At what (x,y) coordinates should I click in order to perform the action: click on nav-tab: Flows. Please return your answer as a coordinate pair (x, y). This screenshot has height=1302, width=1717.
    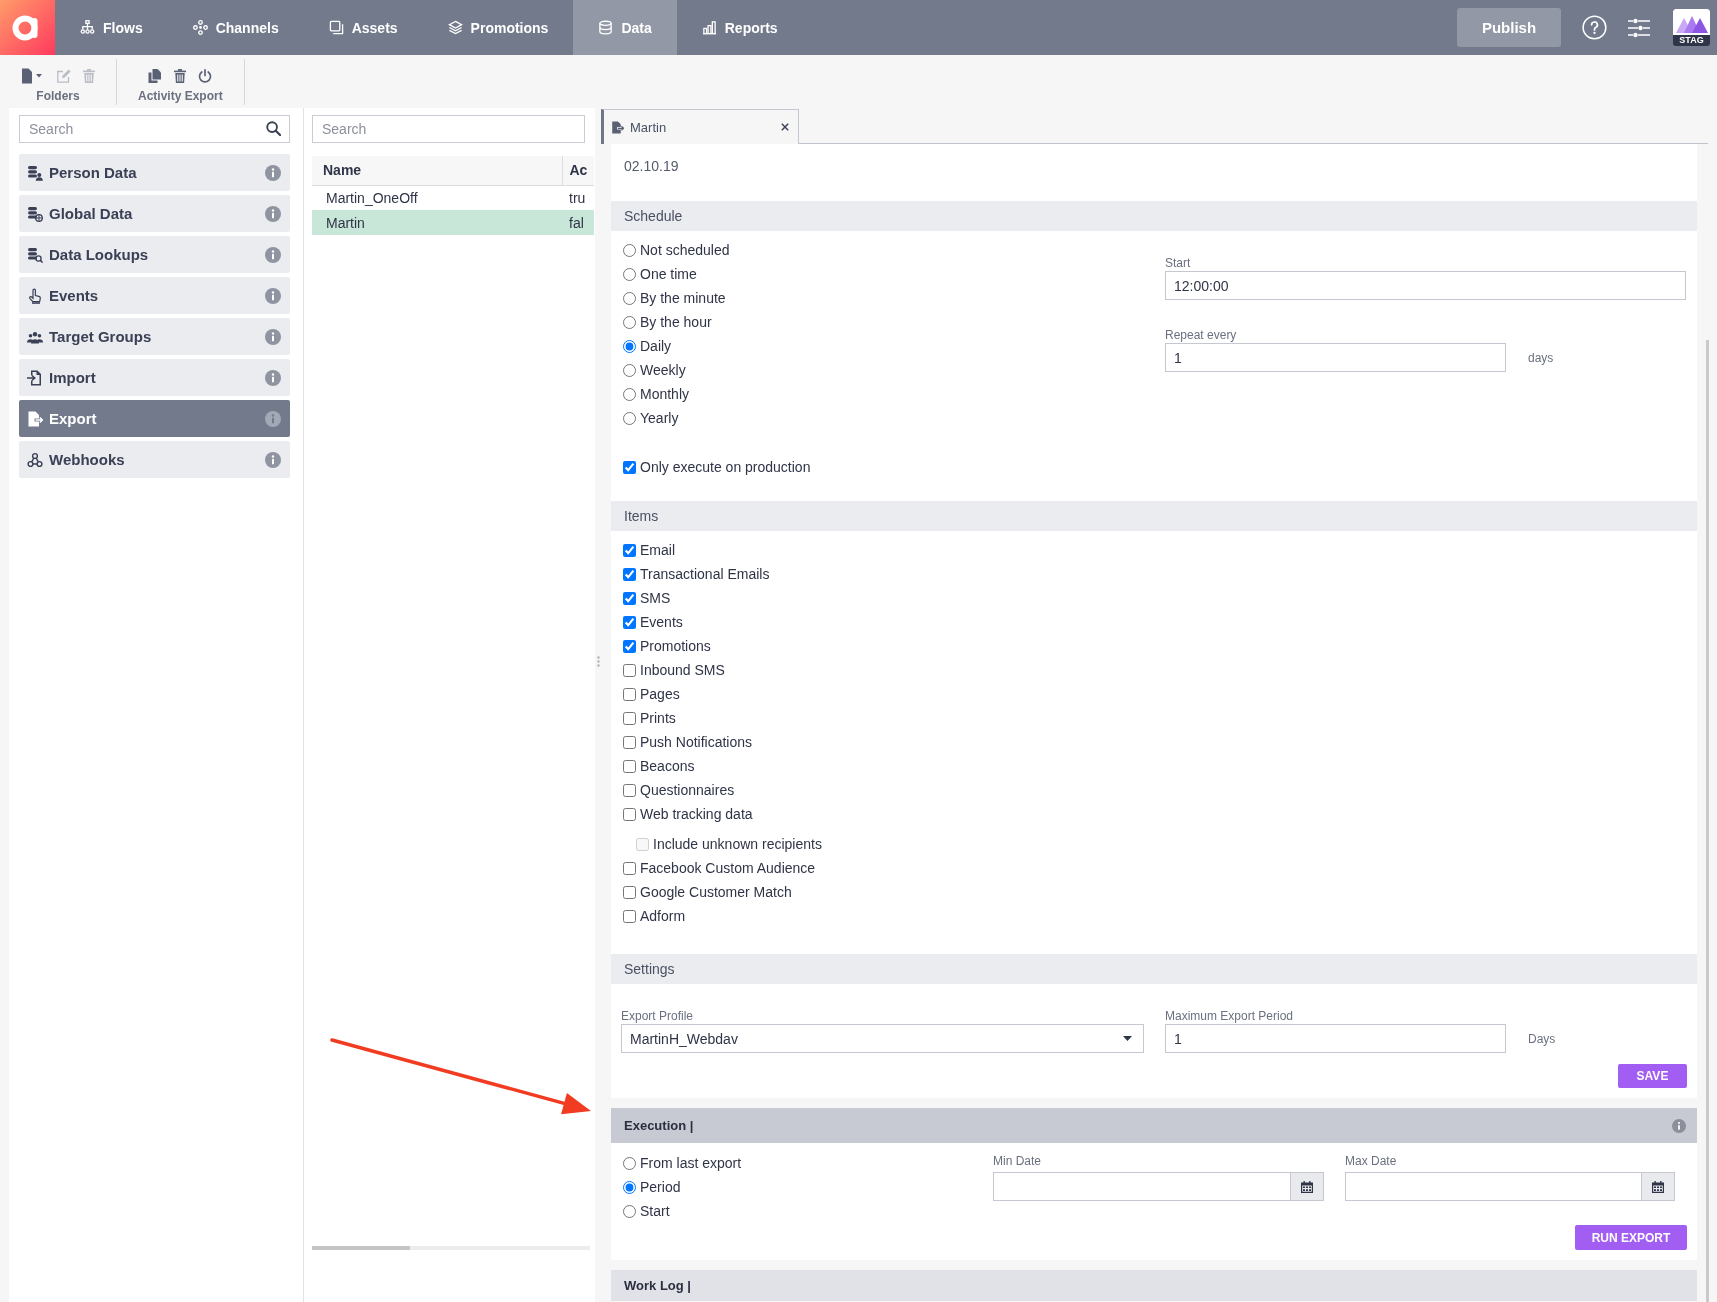
    Looking at the image, I should click on (111, 27).